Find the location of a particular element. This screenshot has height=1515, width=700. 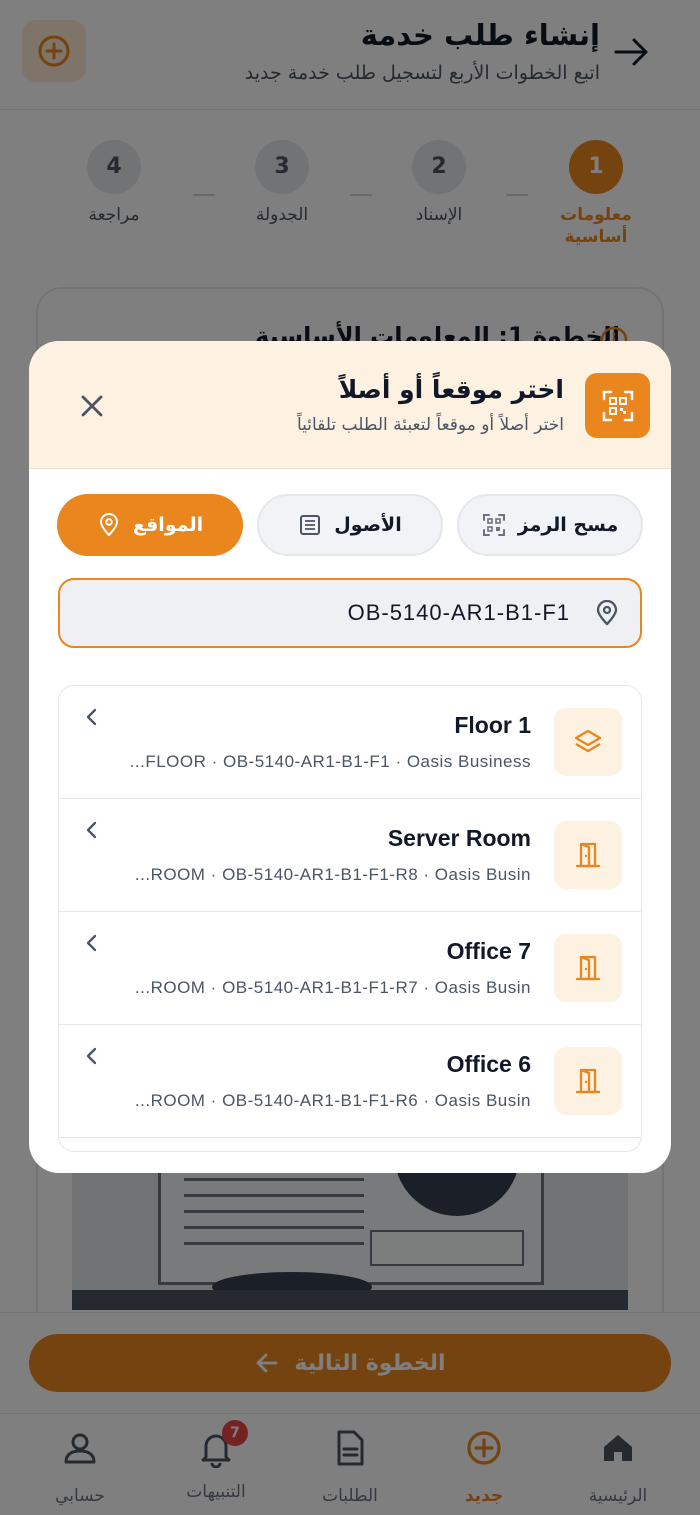

filter-label: مسح الرمز is located at coordinates (568, 525).